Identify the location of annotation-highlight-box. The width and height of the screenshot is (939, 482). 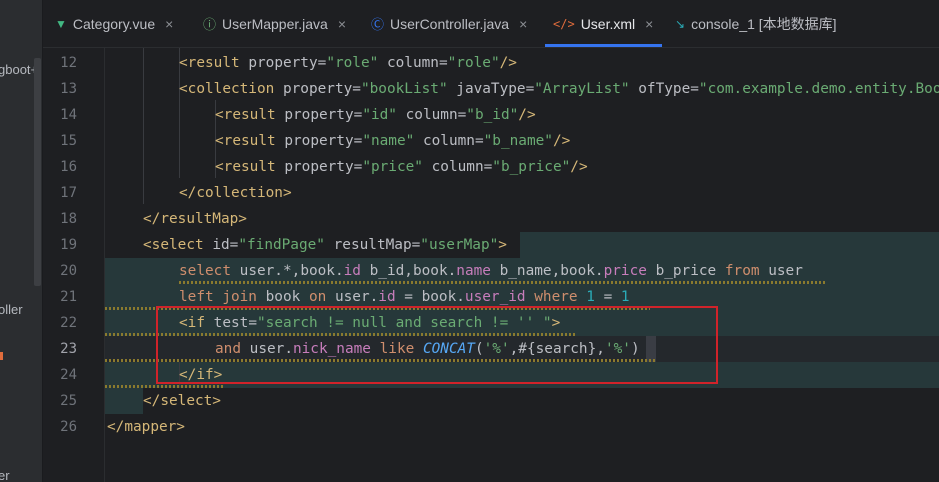
(437, 345).